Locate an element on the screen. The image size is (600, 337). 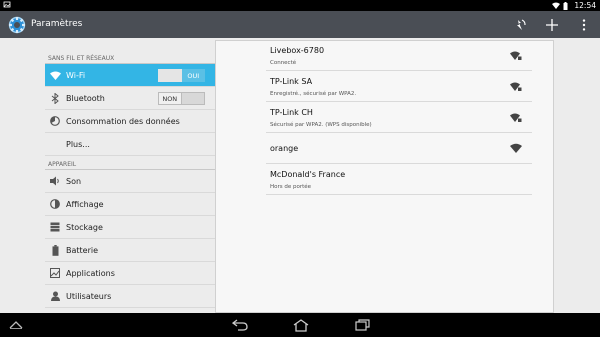
notification-icon is located at coordinates (7, 6).